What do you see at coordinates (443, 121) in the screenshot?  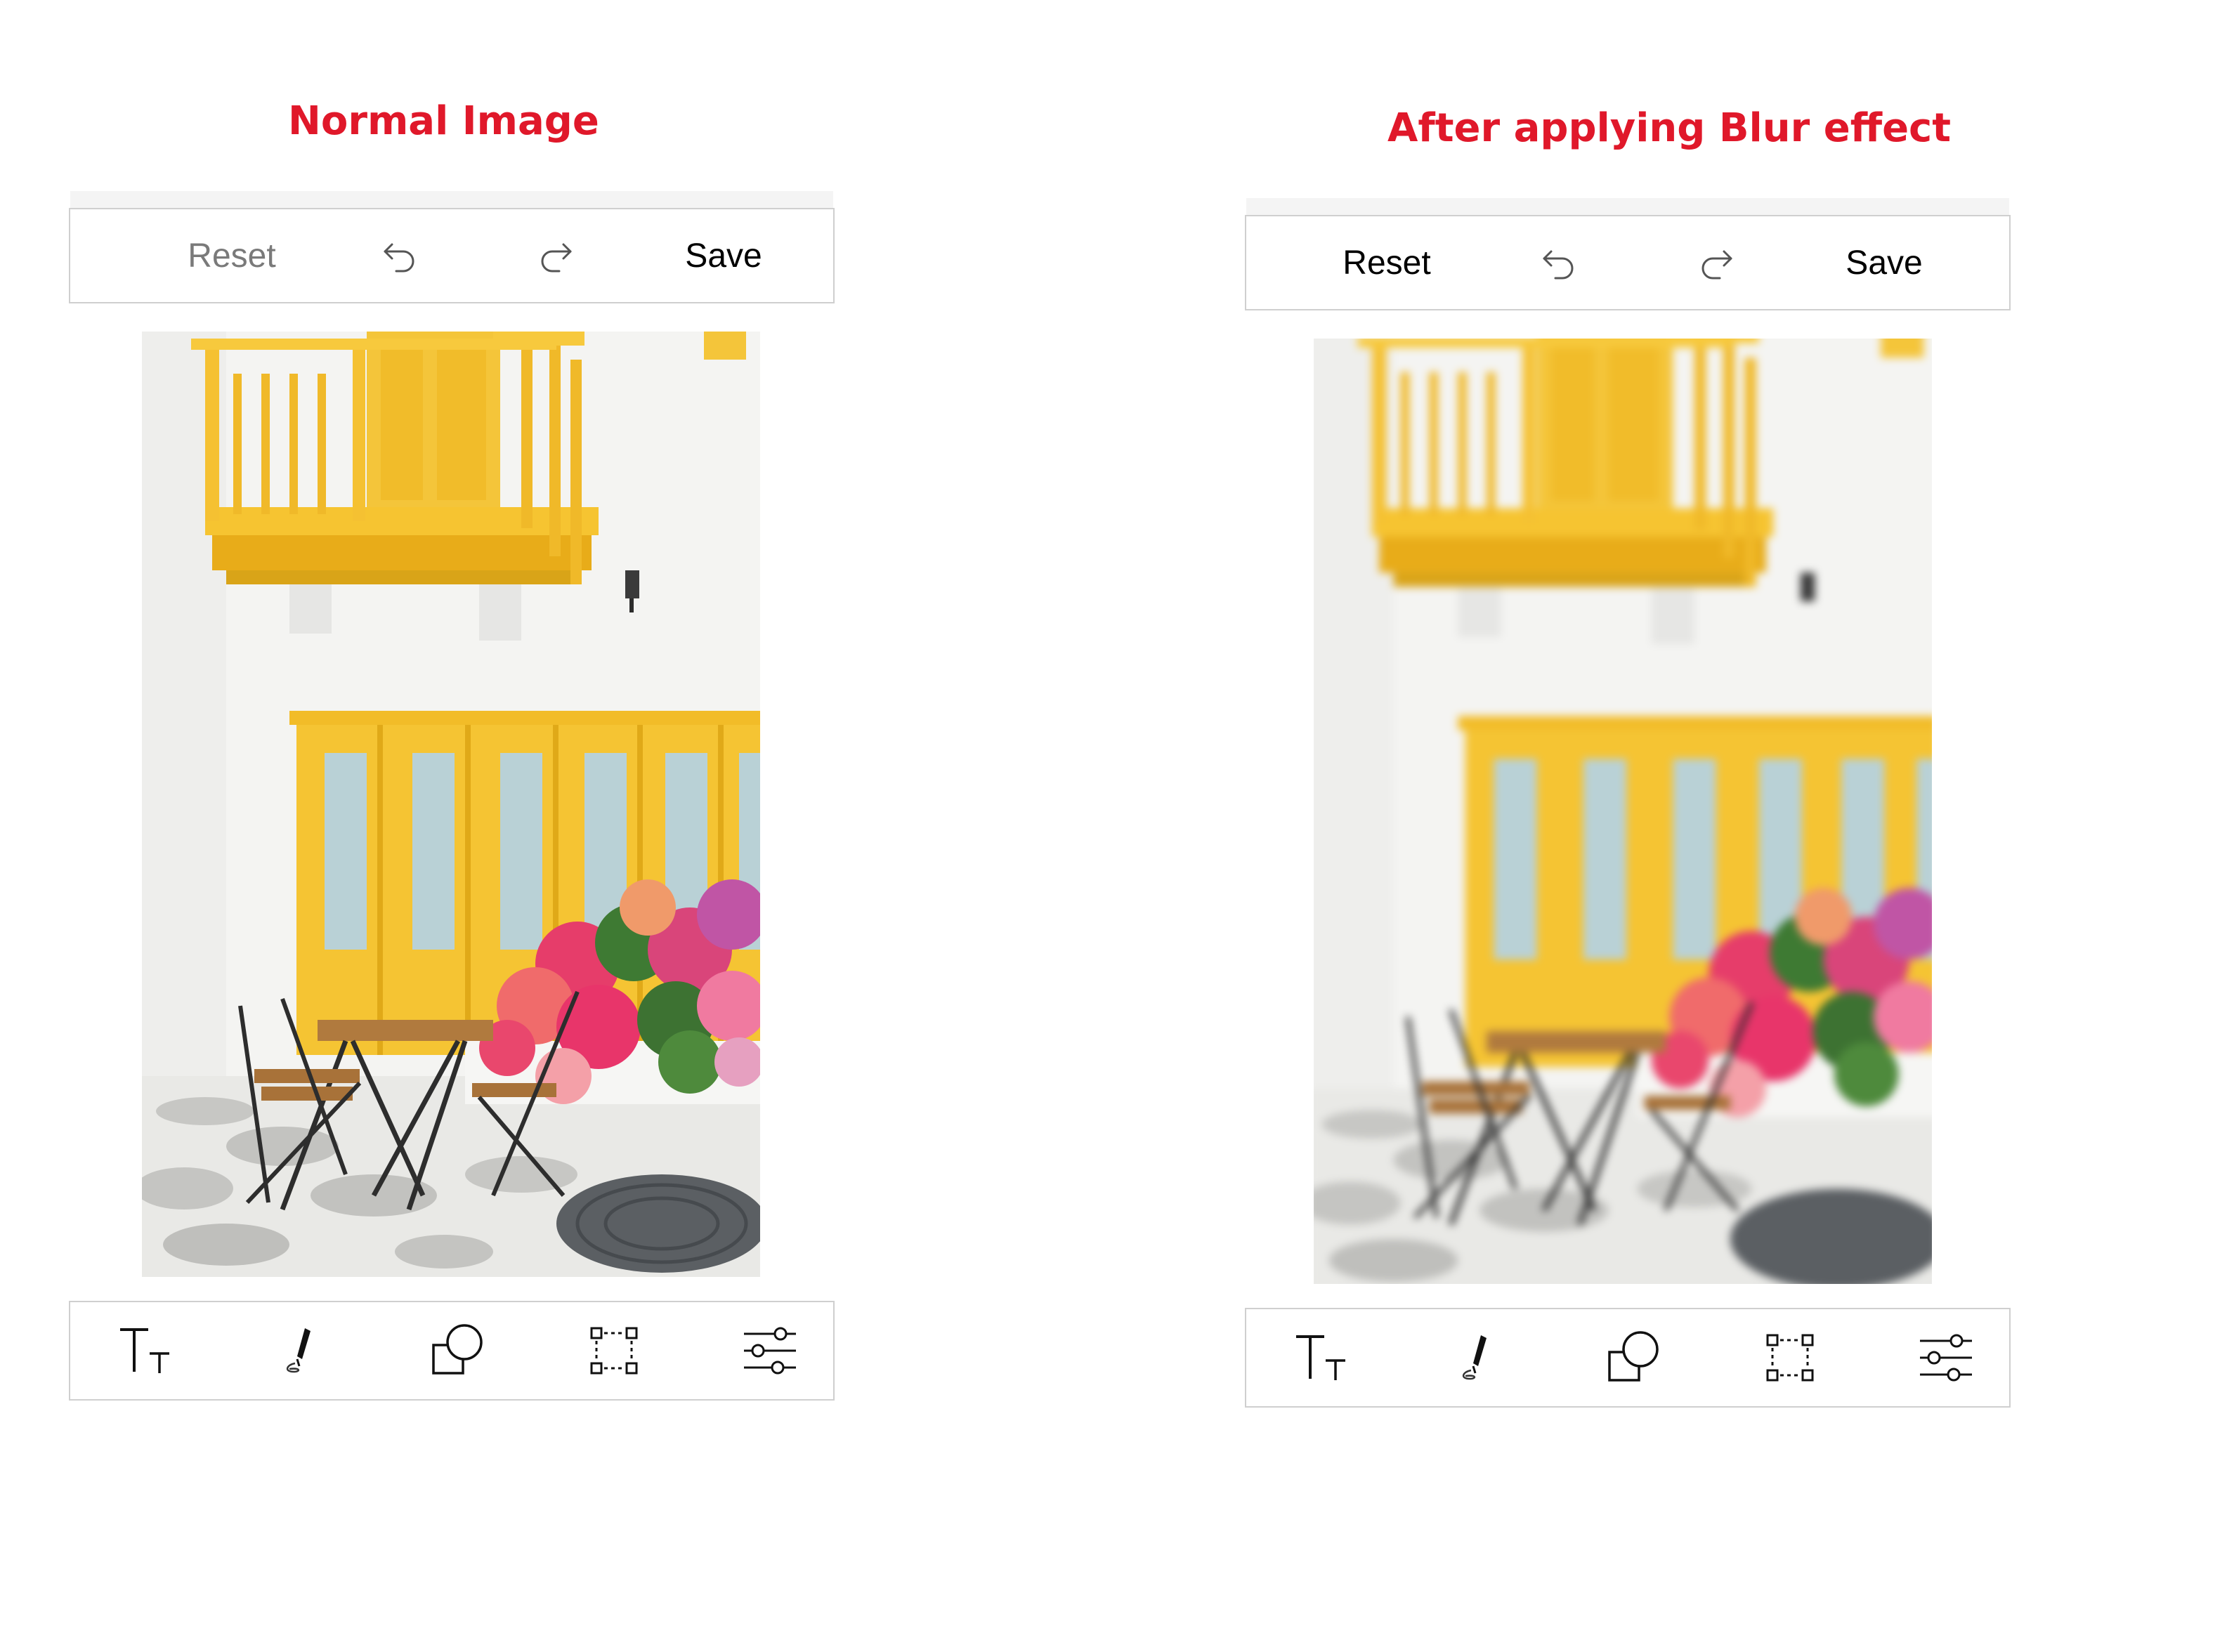 I see `panel-title-normal: Normal Image` at bounding box center [443, 121].